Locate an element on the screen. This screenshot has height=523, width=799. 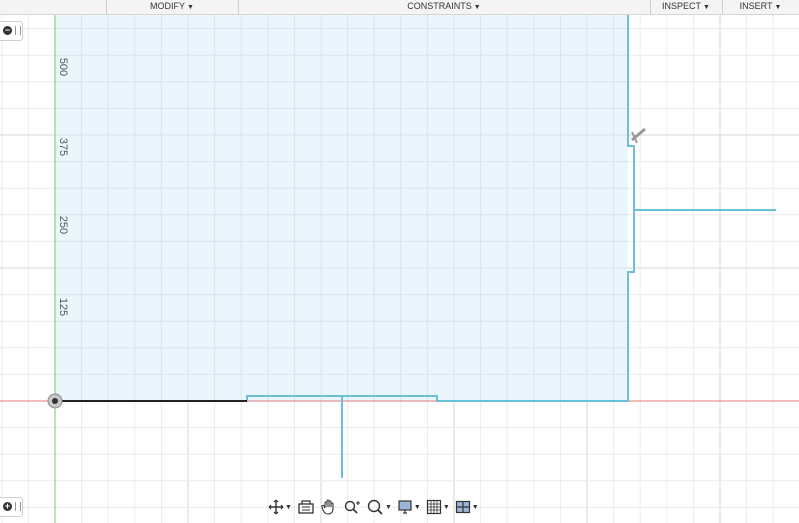
collapse-panel-button: − is located at coordinates (11, 31).